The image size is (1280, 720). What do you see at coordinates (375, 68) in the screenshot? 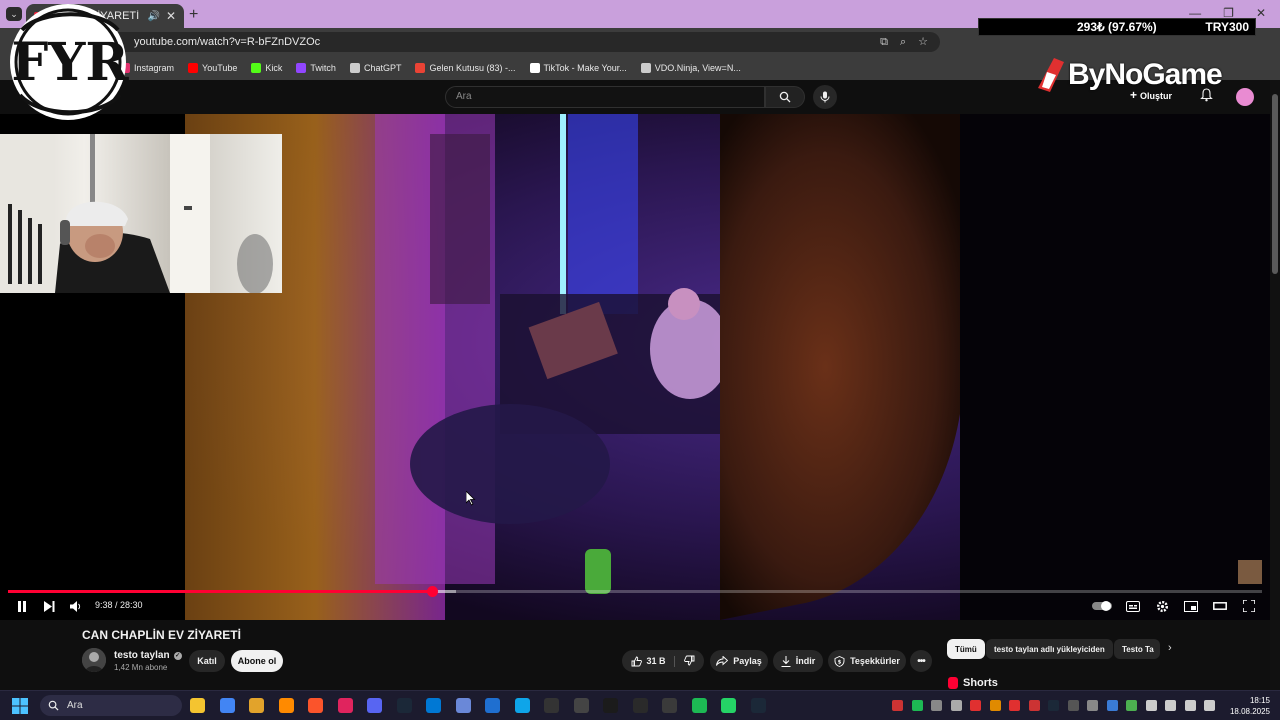
I see `bookmark-item: ChatGPT` at bounding box center [375, 68].